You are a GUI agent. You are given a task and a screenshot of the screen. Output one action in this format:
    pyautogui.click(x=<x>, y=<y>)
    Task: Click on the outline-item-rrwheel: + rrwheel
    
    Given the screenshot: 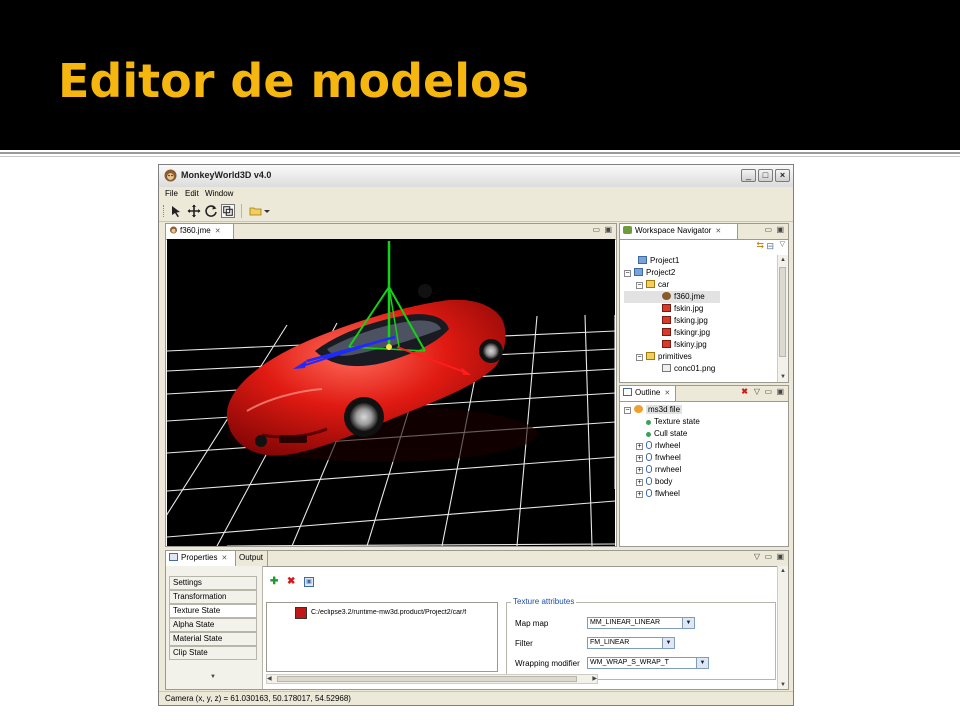 What is the action you would take?
    pyautogui.click(x=662, y=470)
    